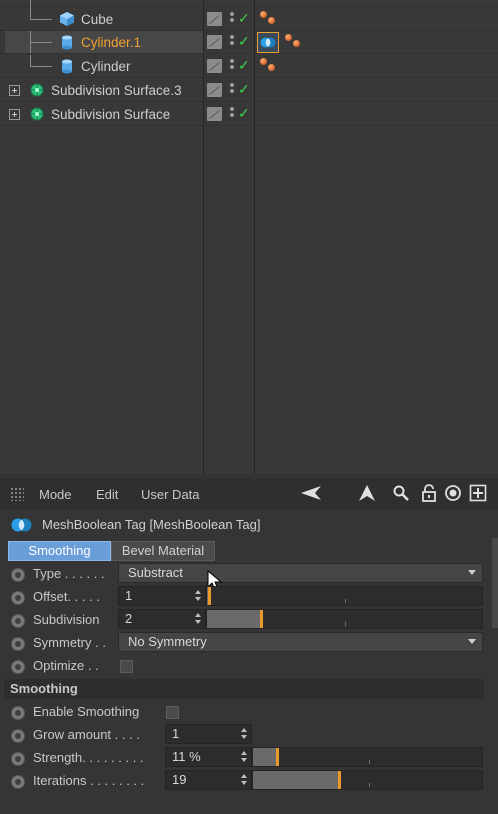 The image size is (498, 814). I want to click on symmetry-value: No Symmetry, so click(167, 641).